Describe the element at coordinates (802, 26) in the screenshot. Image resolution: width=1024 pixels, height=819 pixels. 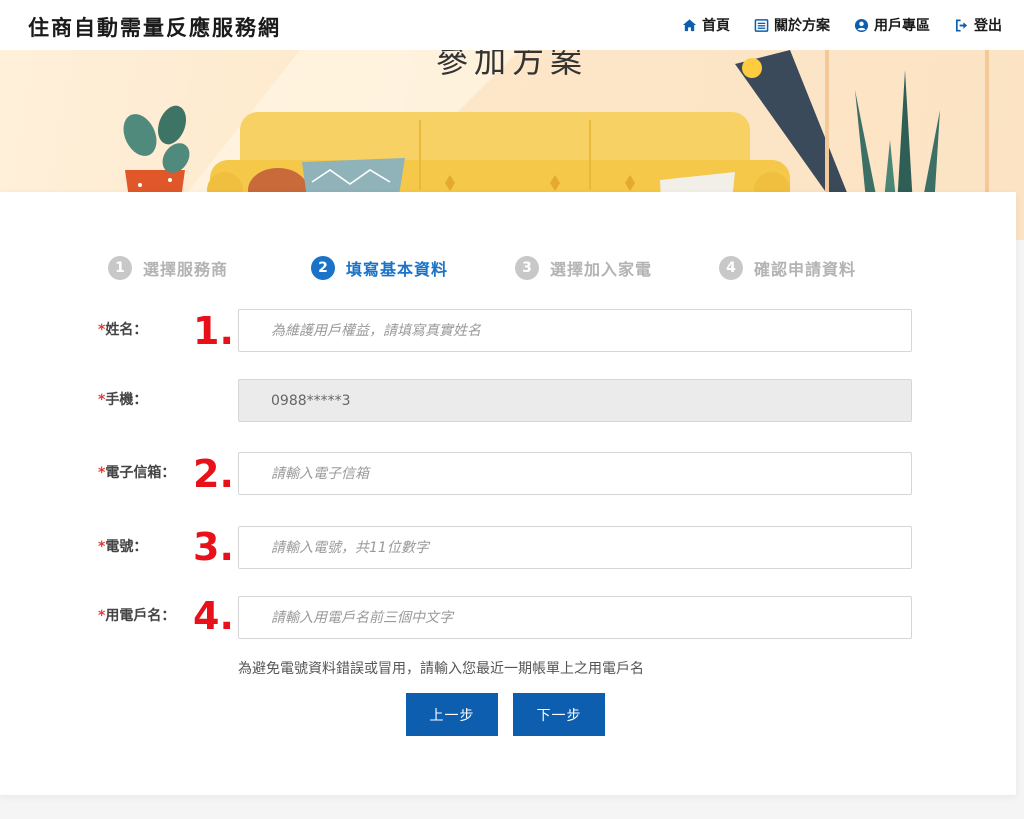
I see `nav-about-plan-label: 關於方案` at that location.